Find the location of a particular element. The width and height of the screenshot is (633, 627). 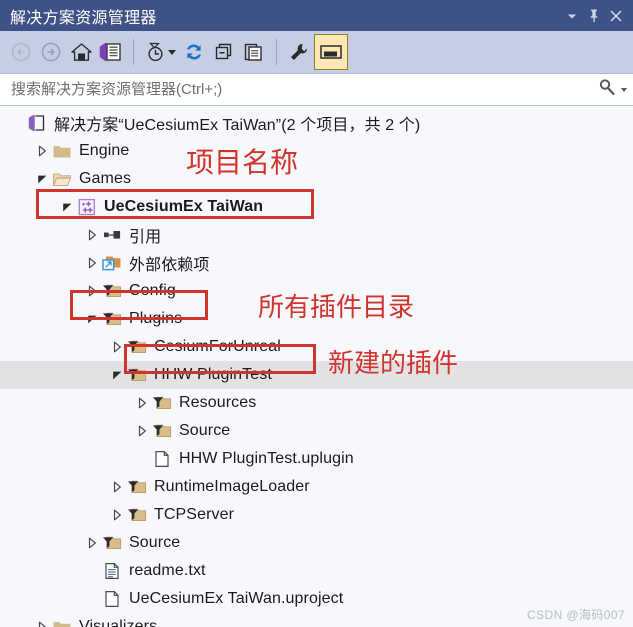

tree-node-project: UeCesiumEx TaiWan is located at coordinates (316, 207).